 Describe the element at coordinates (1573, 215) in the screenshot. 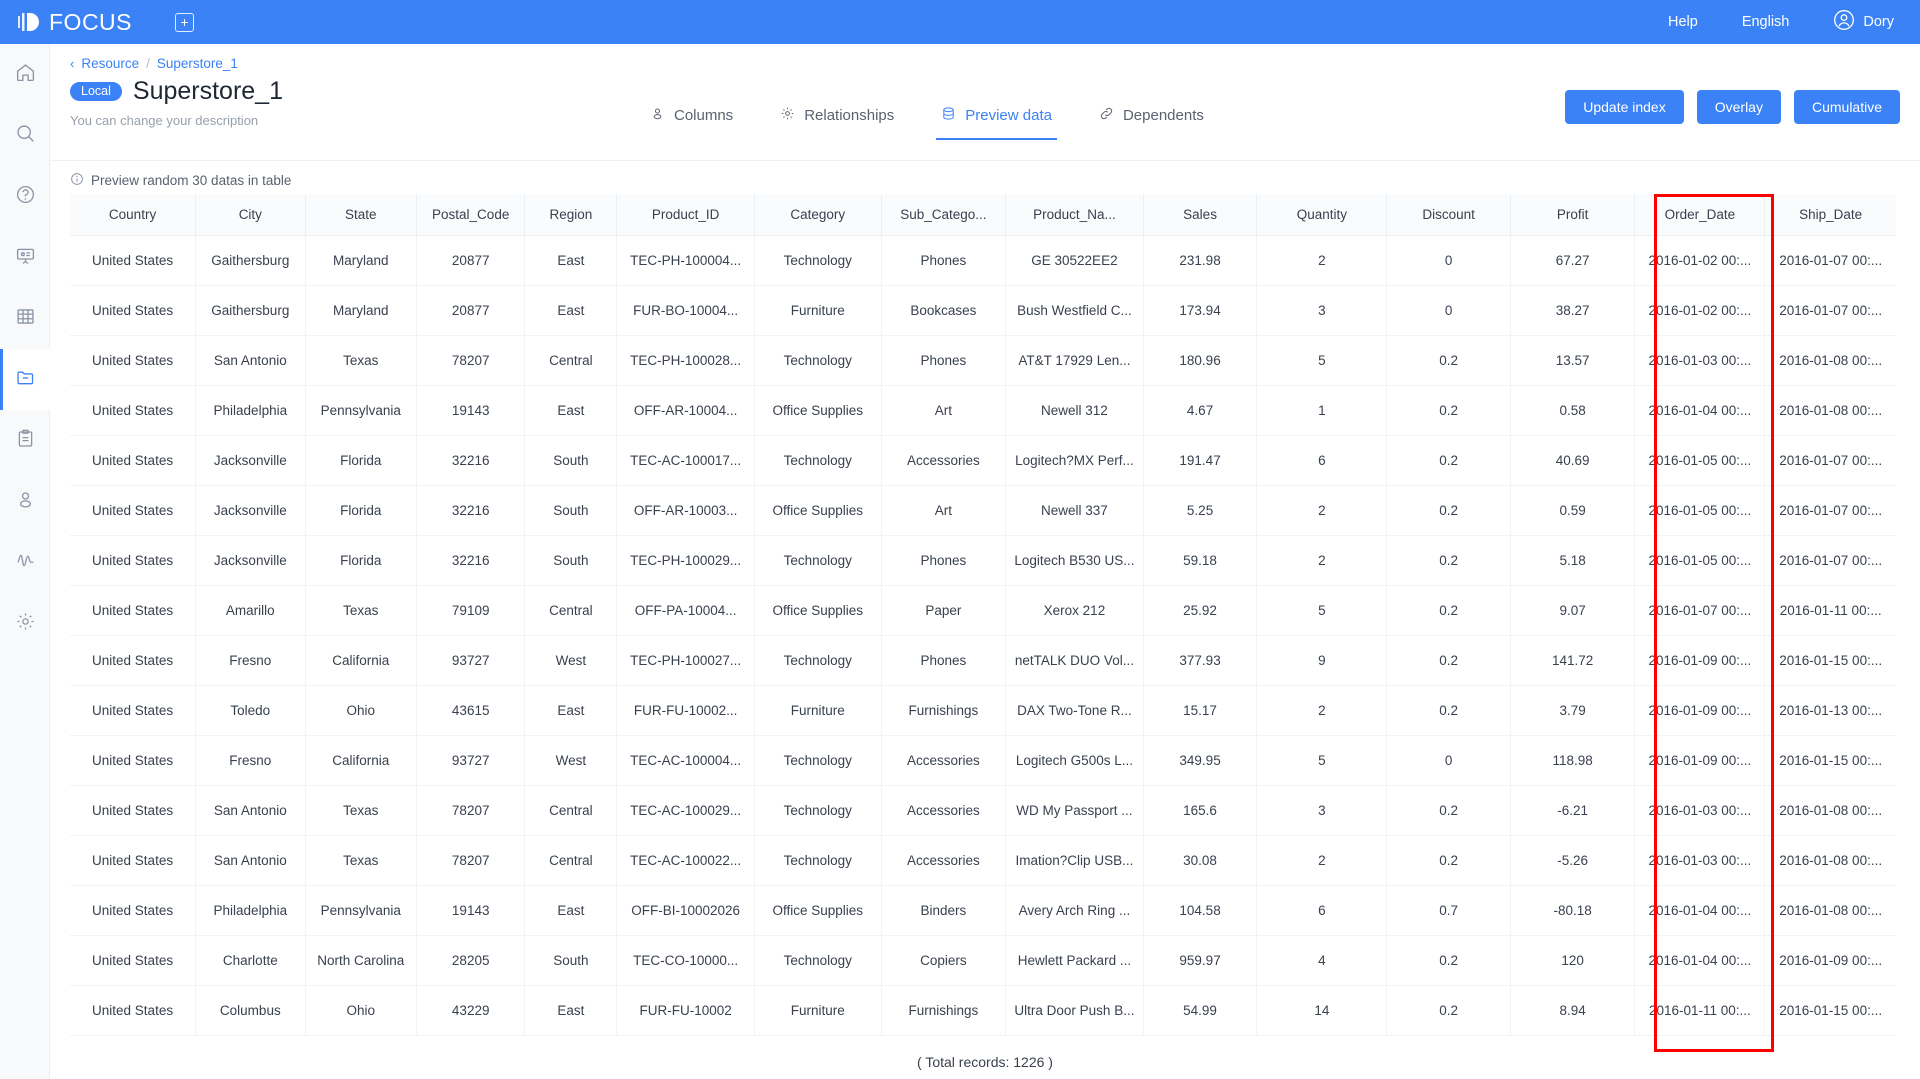

I see `column-header-profit: Profit` at that location.